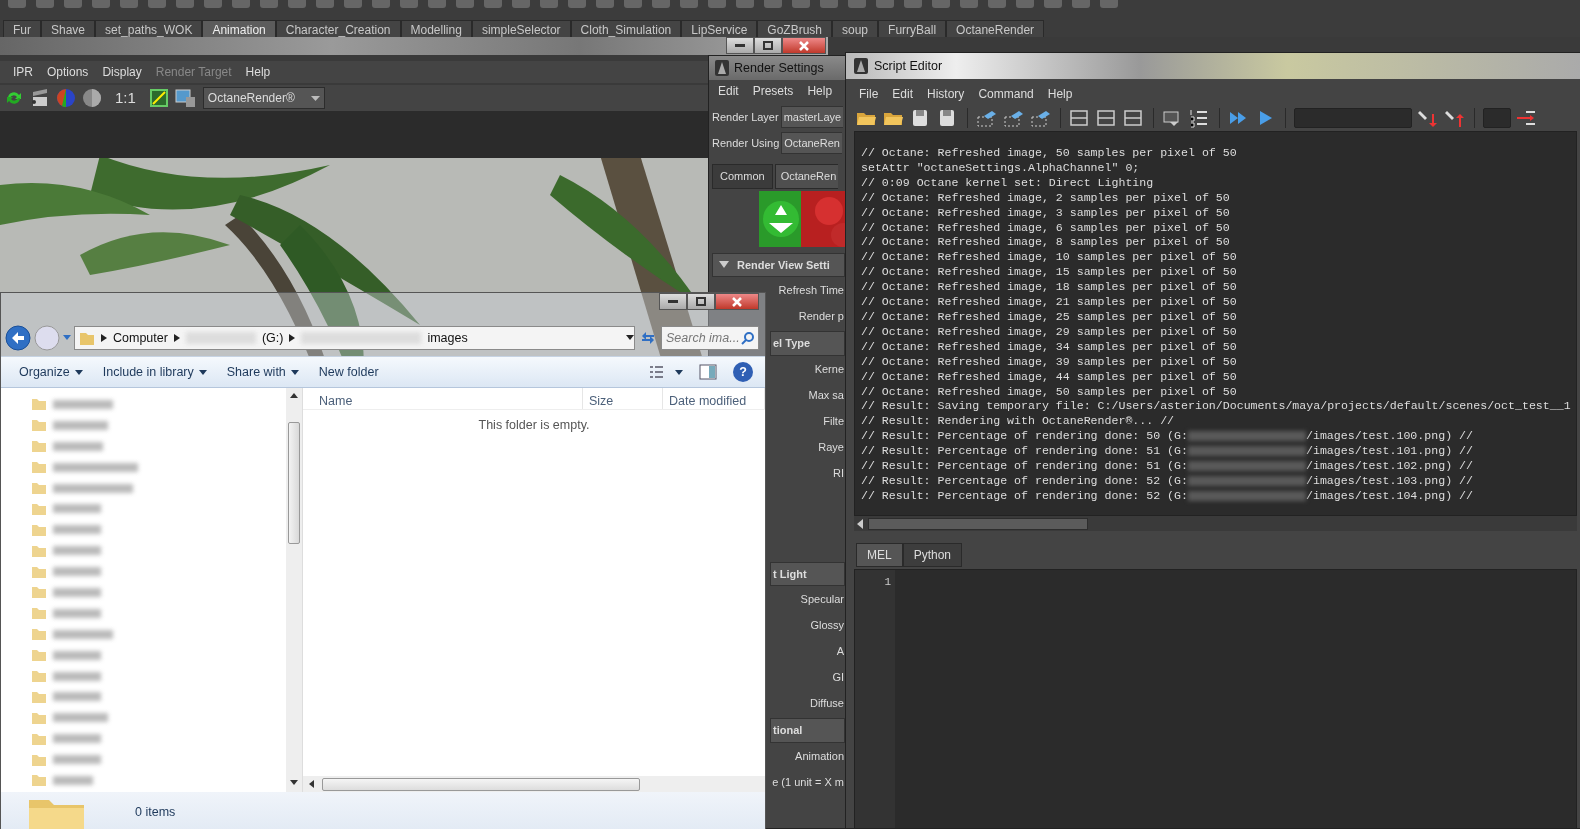 The height and width of the screenshot is (829, 1580). What do you see at coordinates (68, 28) in the screenshot?
I see `shelf-tab: Shave` at bounding box center [68, 28].